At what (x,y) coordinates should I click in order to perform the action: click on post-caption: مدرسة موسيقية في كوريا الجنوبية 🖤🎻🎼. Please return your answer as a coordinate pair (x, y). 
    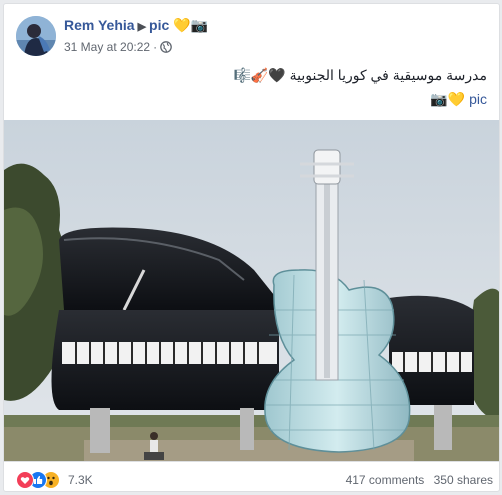
    Looking at the image, I should click on (360, 75).